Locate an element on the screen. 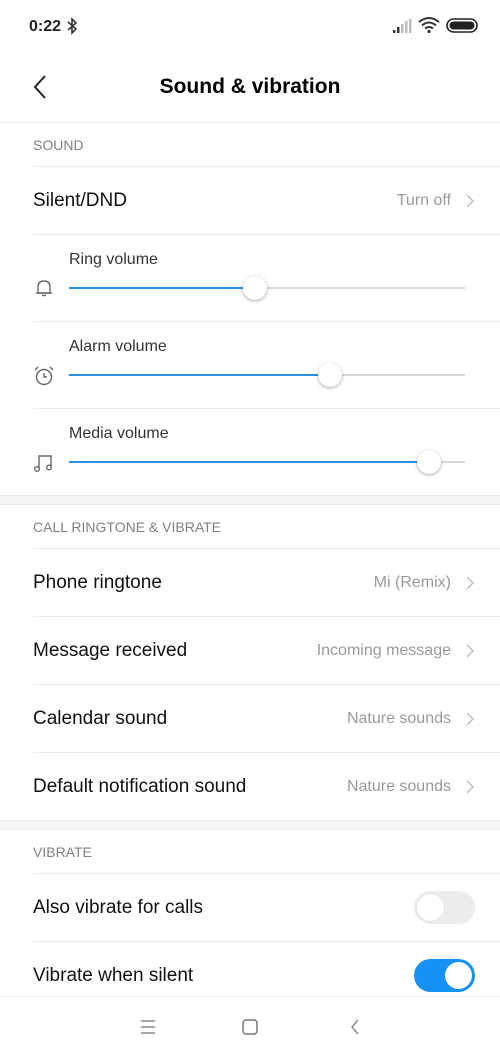 Image resolution: width=500 pixels, height=1056 pixels. wifi-icon is located at coordinates (429, 25).